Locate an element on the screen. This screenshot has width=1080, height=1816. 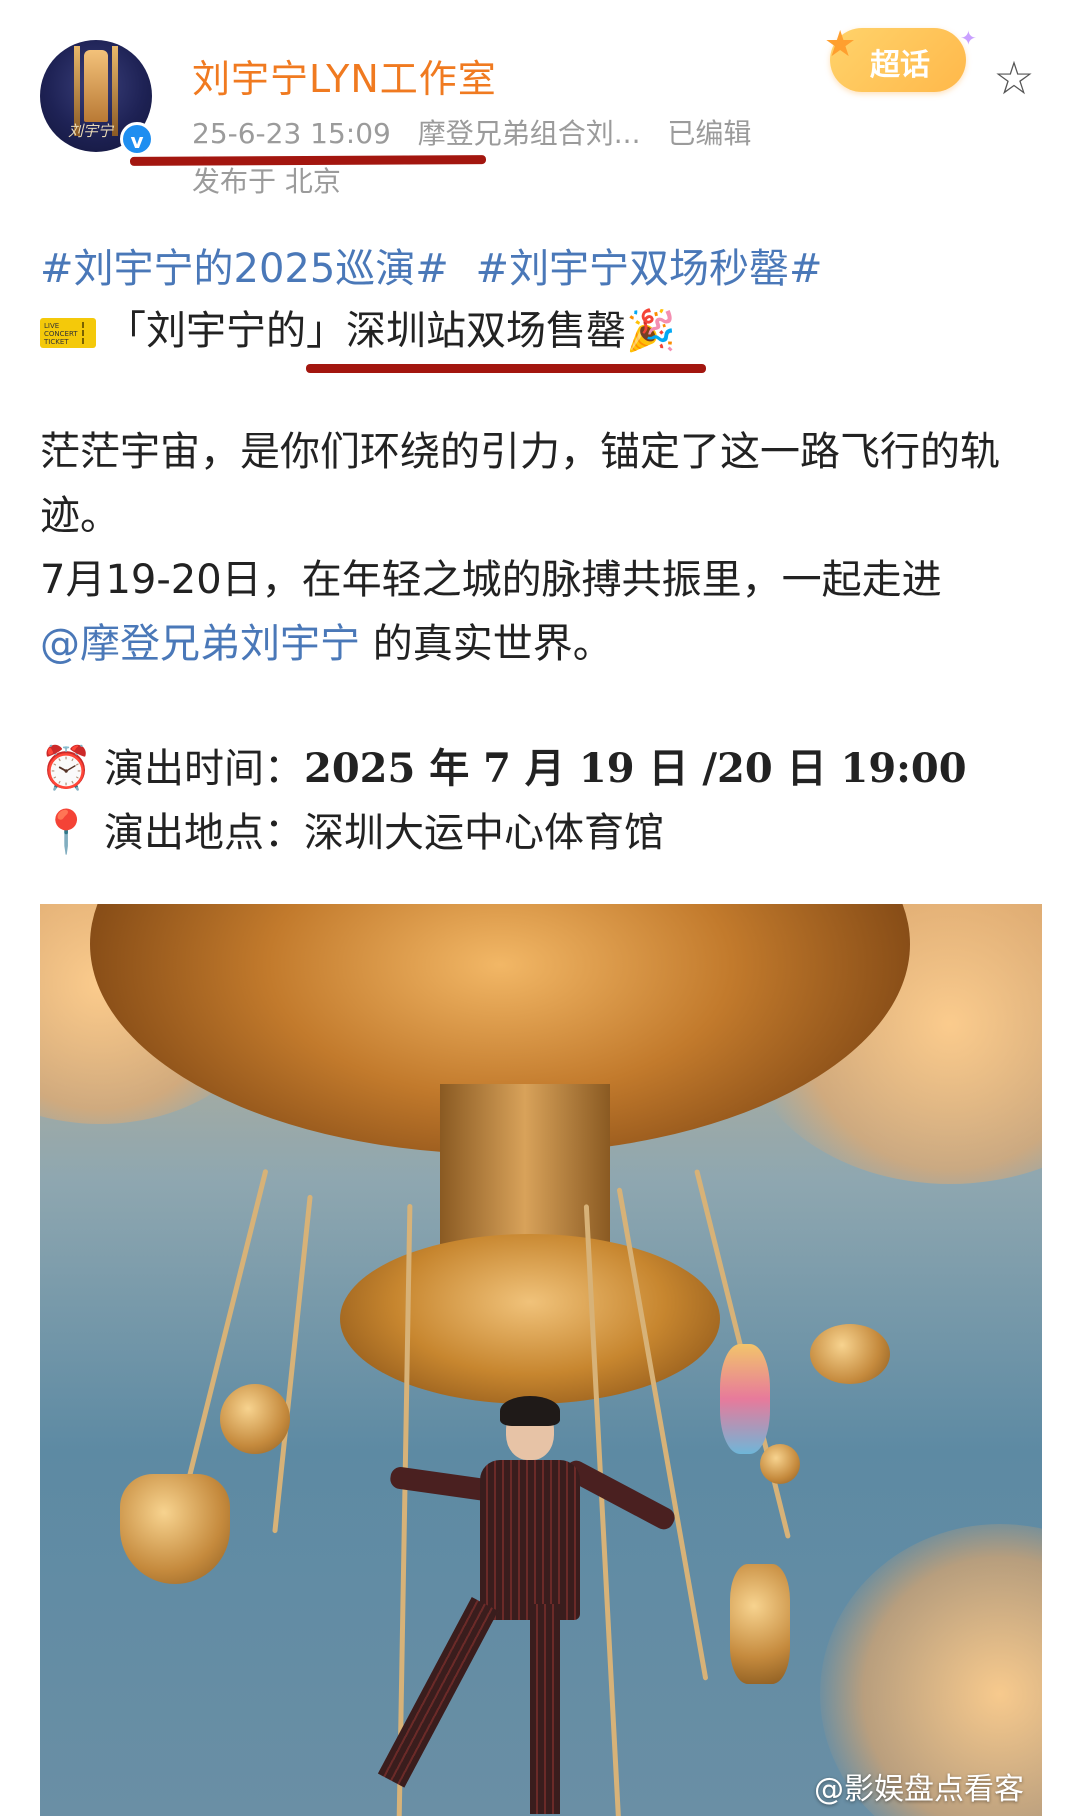
body-paragraph: 茫茫宇宙，是你们环绕的引力，锚定了这一路飞行的轨迹。 is located at coordinates (520, 484).